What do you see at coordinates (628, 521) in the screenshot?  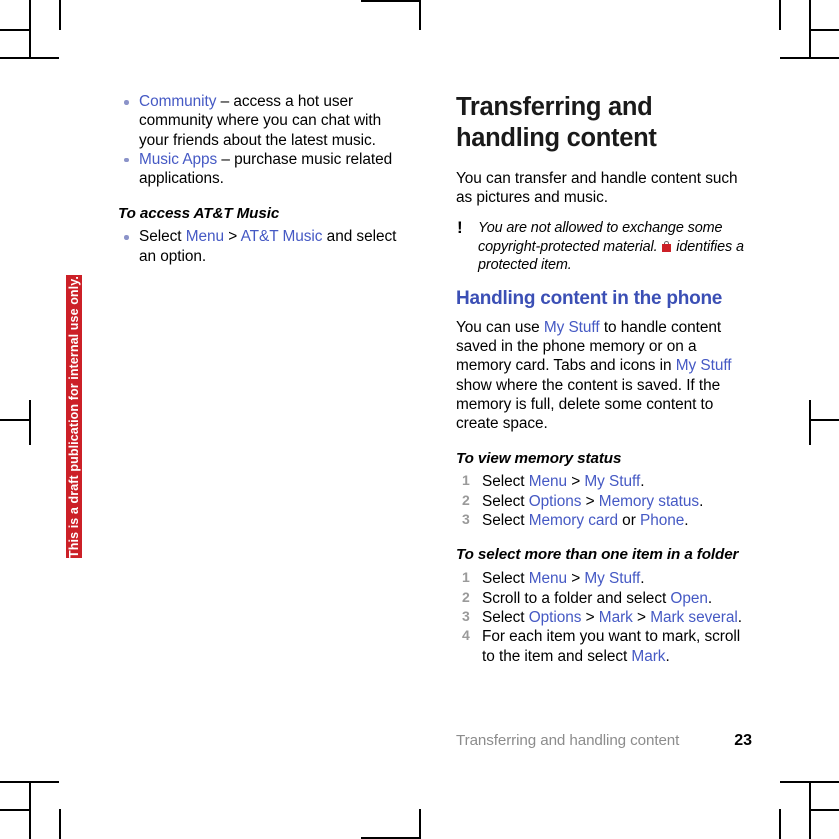 I see `step-mid: or` at bounding box center [628, 521].